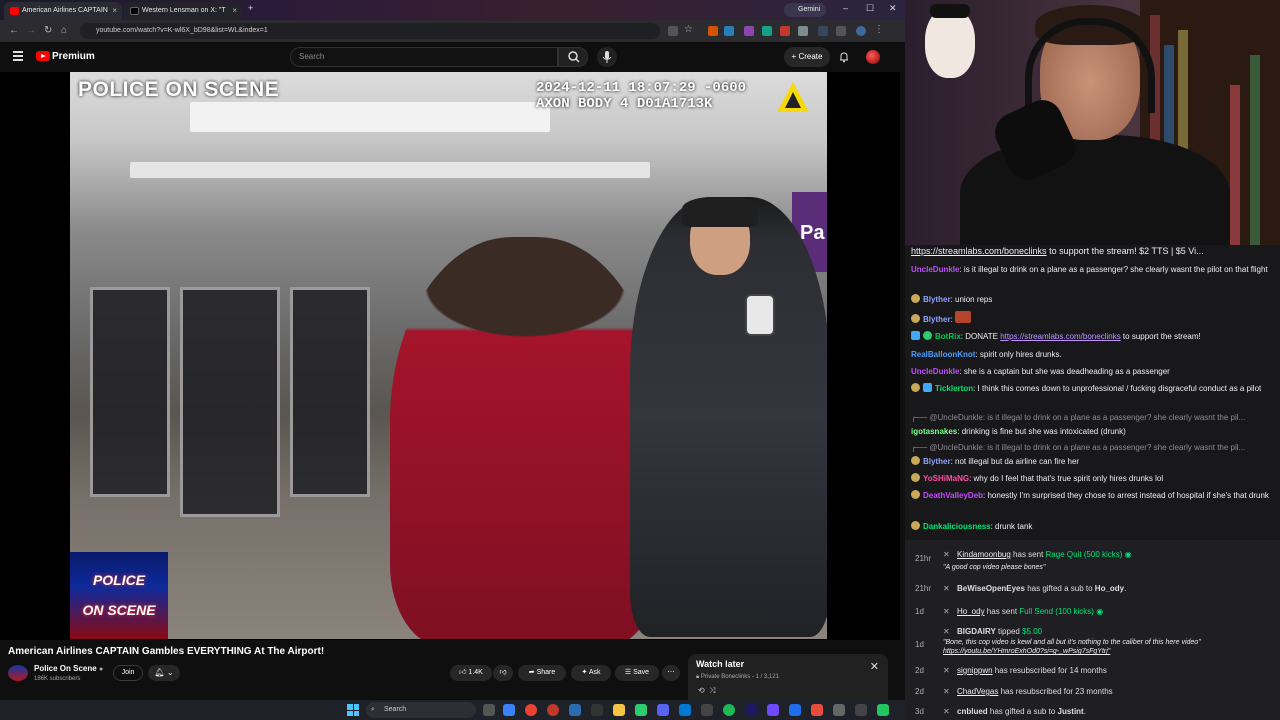 The image size is (1280, 720). What do you see at coordinates (954, 388) in the screenshot?
I see `chat-username: Ticklerton` at bounding box center [954, 388].